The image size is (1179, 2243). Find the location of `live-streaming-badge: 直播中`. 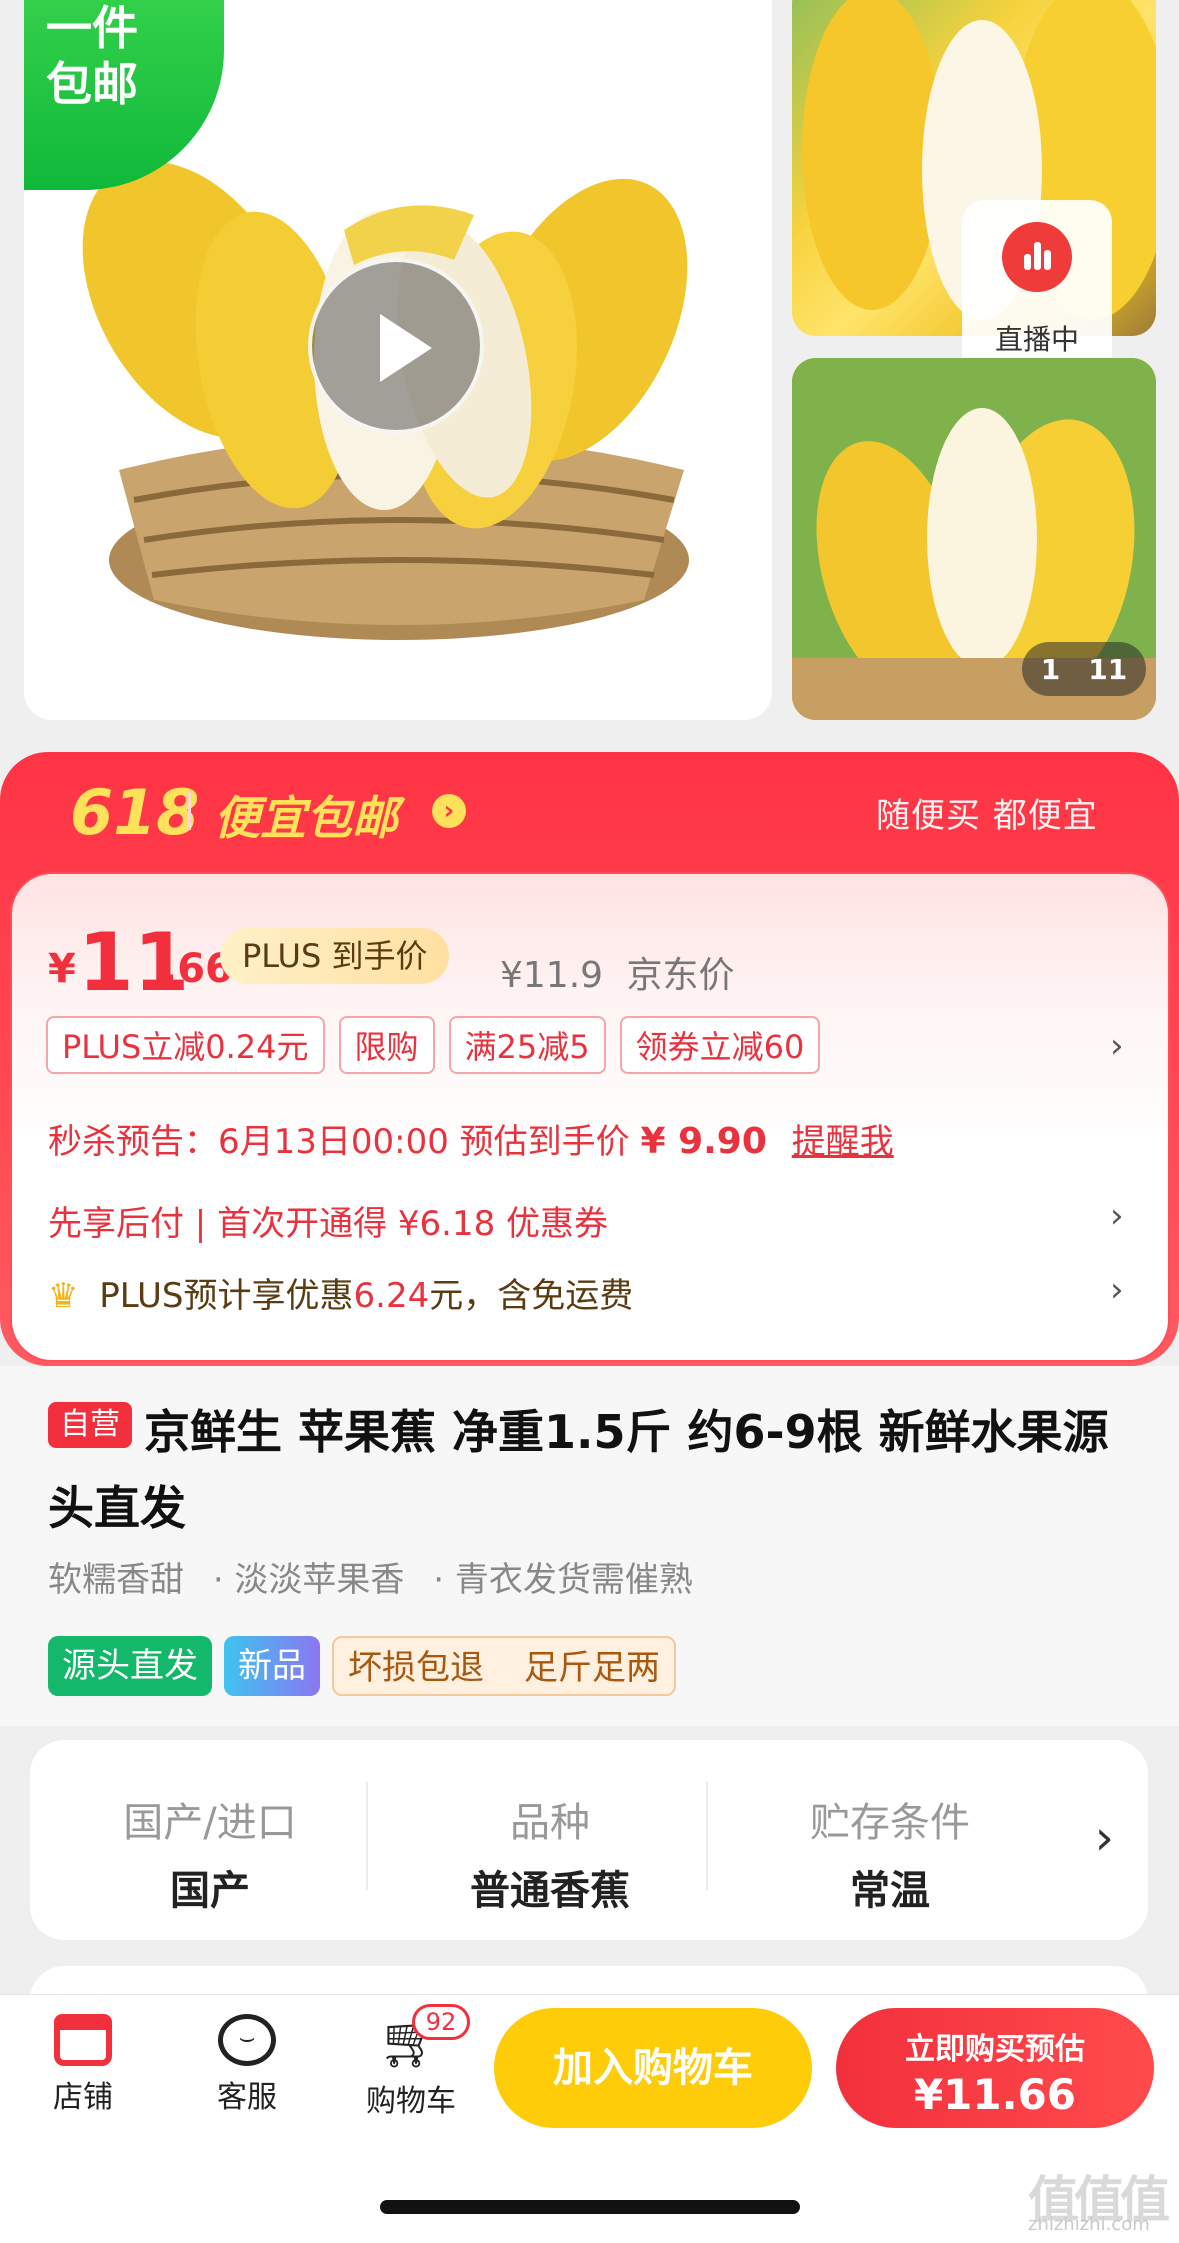

live-streaming-badge: 直播中 is located at coordinates (1037, 289).